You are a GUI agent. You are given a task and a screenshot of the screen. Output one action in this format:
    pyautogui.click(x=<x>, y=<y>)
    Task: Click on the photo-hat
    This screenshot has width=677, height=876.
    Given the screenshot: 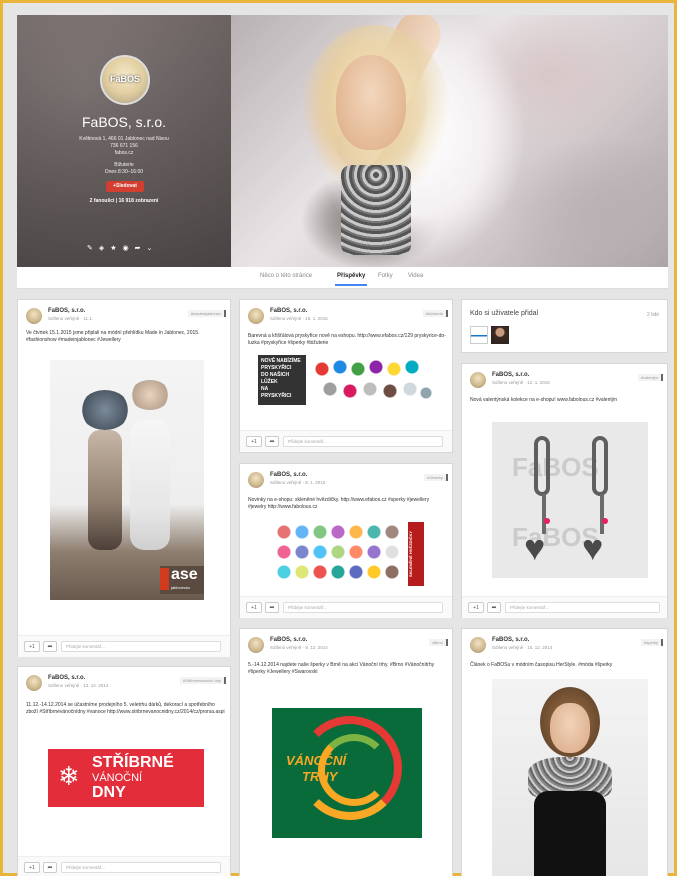 What is the action you would take?
    pyautogui.click(x=105, y=410)
    